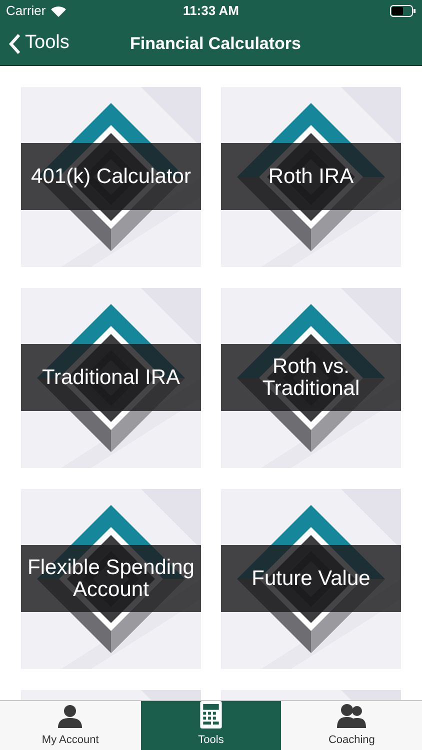  Describe the element at coordinates (351, 715) in the screenshot. I see `people-icon` at that location.